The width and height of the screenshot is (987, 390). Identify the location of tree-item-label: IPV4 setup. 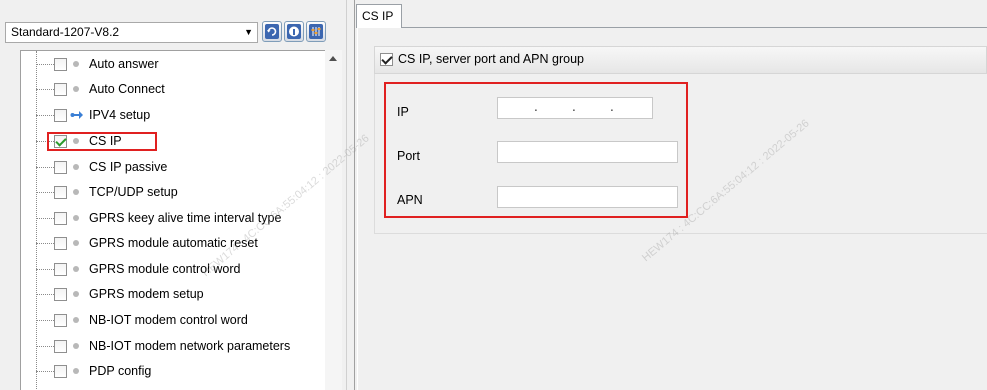
(120, 115).